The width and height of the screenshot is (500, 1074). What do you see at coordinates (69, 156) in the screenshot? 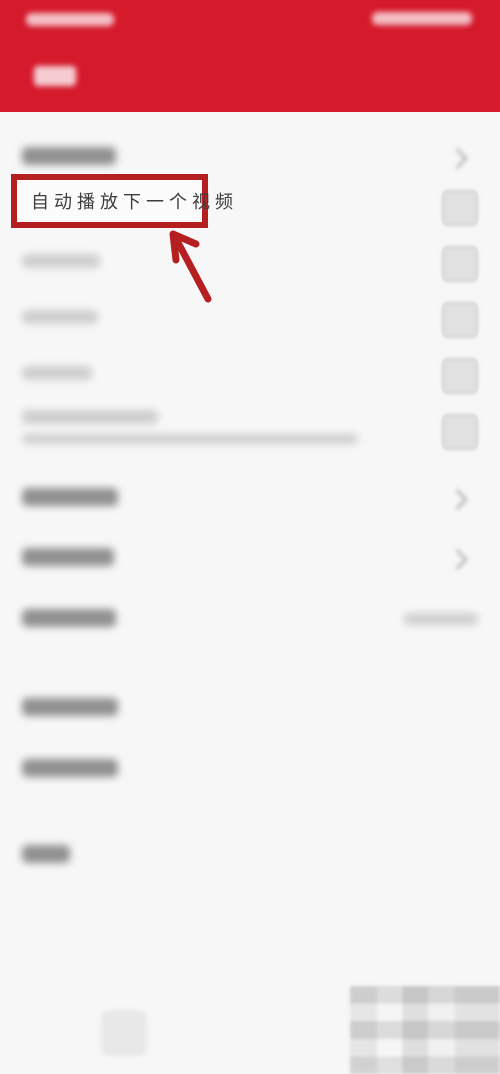
I see `section-title-playback` at bounding box center [69, 156].